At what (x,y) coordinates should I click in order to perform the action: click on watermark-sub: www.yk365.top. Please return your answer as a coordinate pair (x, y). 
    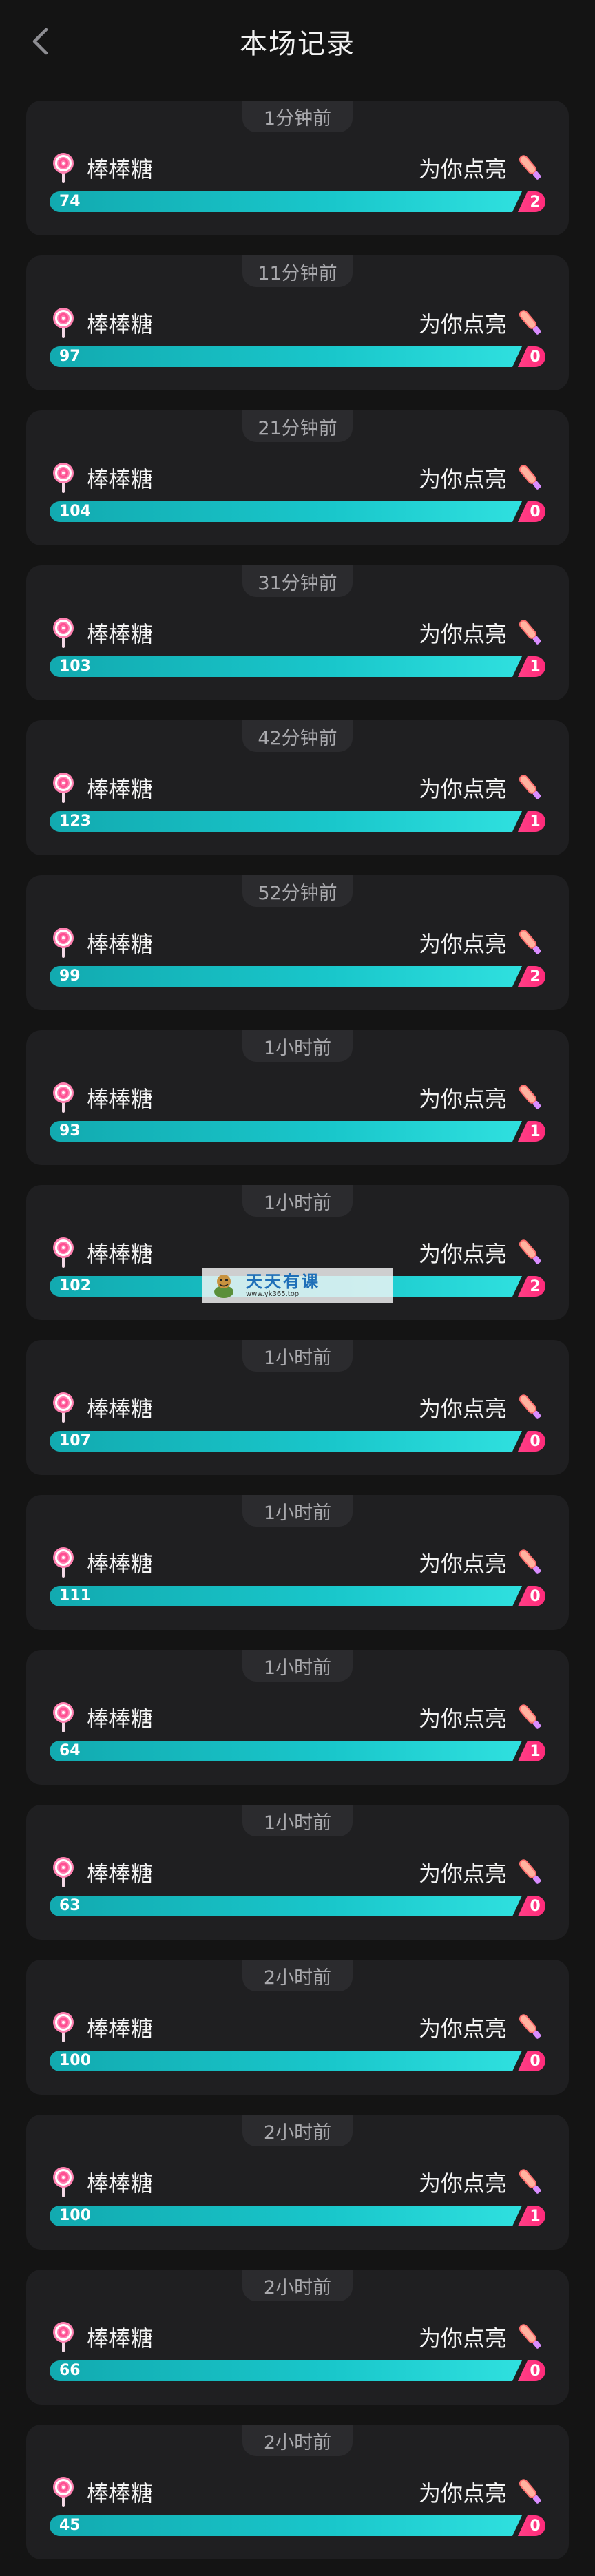
    Looking at the image, I should click on (273, 1294).